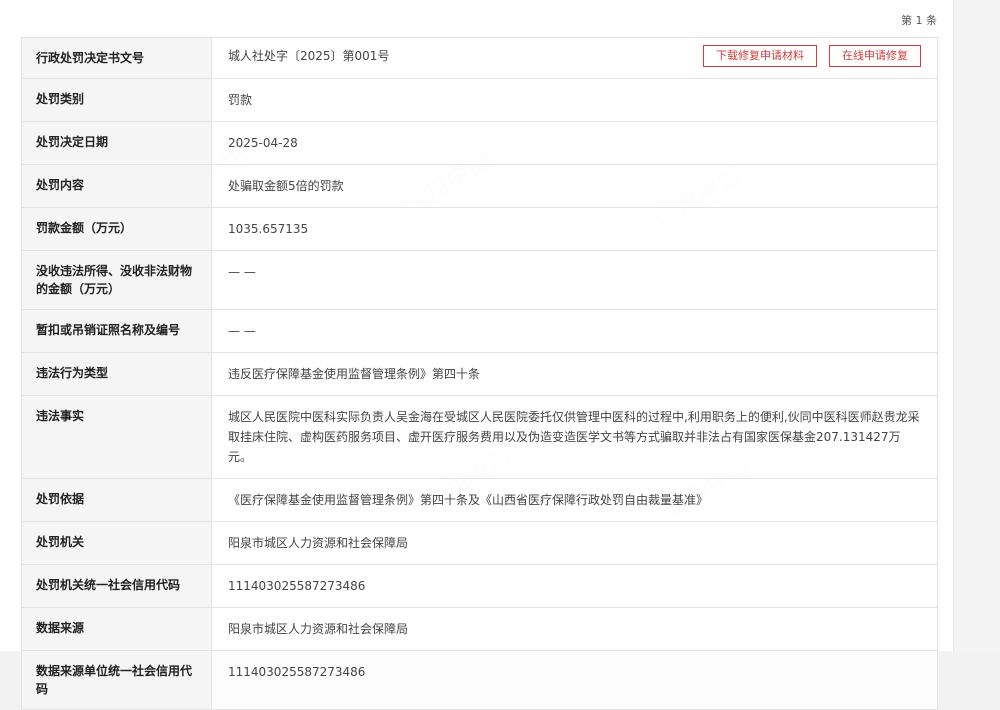  What do you see at coordinates (116, 58) in the screenshot?
I see `row-key: 行政处罚决定书文号` at bounding box center [116, 58].